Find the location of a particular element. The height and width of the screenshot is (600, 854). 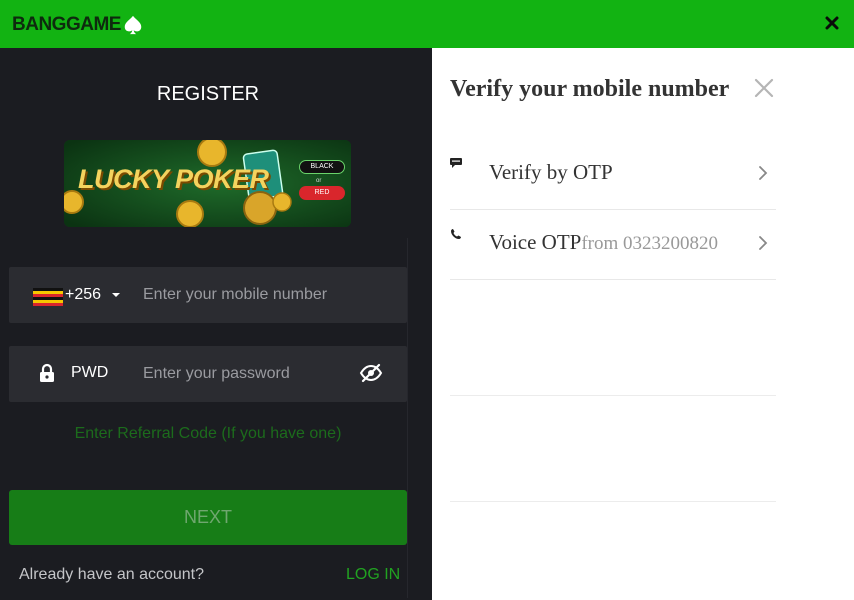

logo-text: BANGGAME is located at coordinates (66, 24).